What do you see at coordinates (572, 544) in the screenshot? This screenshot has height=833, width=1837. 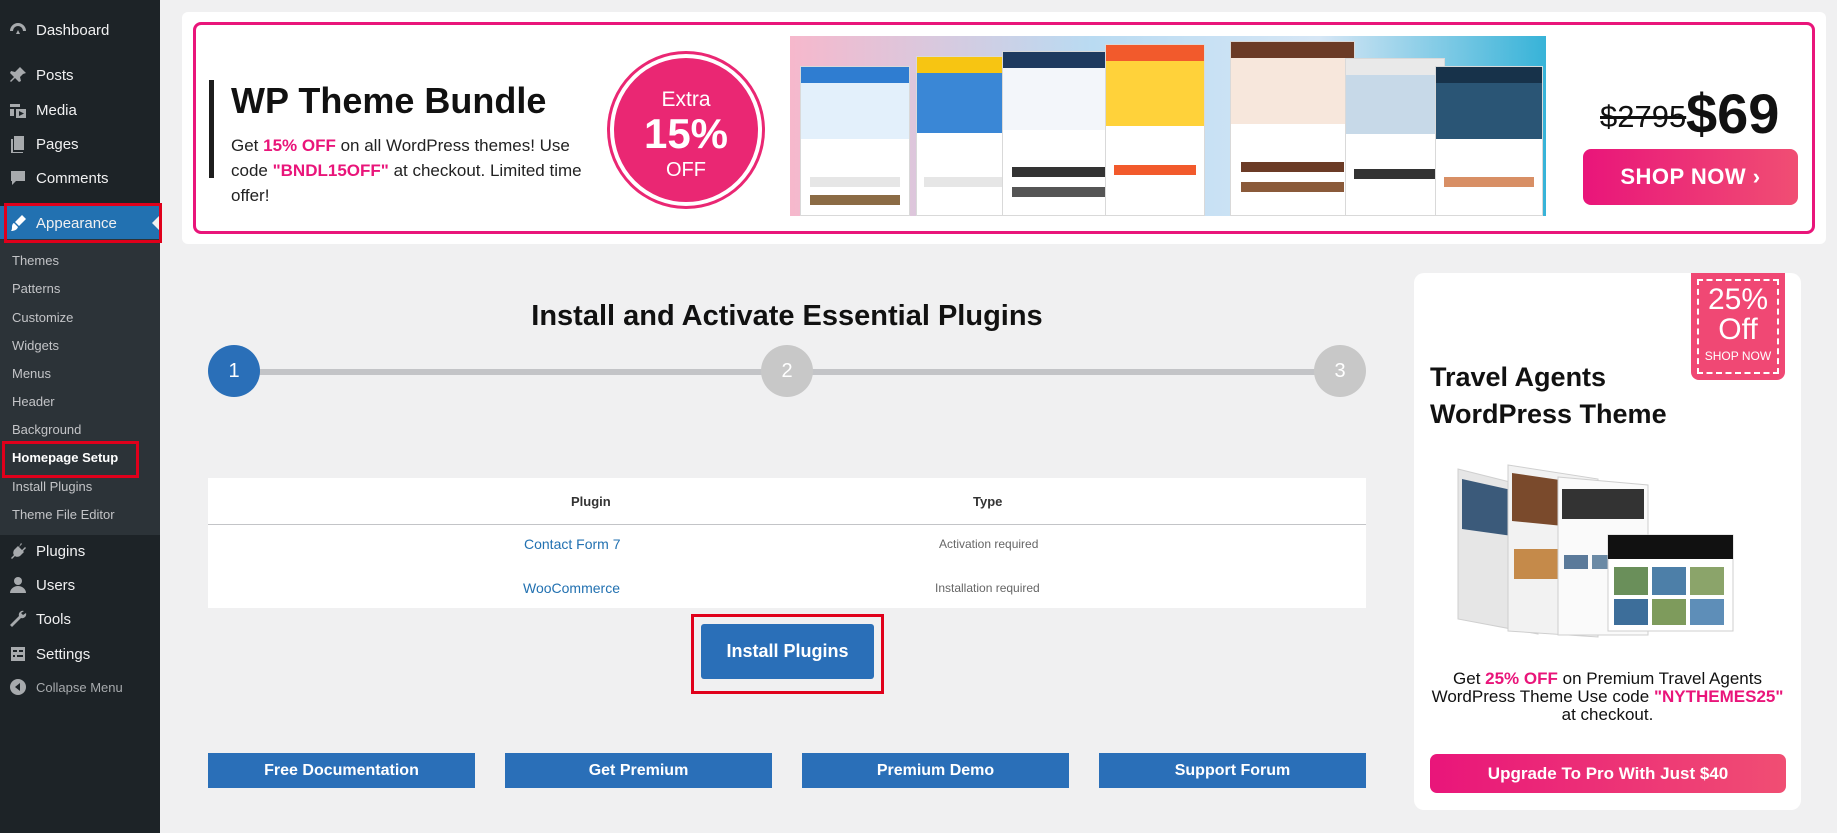 I see `plugin-link: Contact Form 7` at bounding box center [572, 544].